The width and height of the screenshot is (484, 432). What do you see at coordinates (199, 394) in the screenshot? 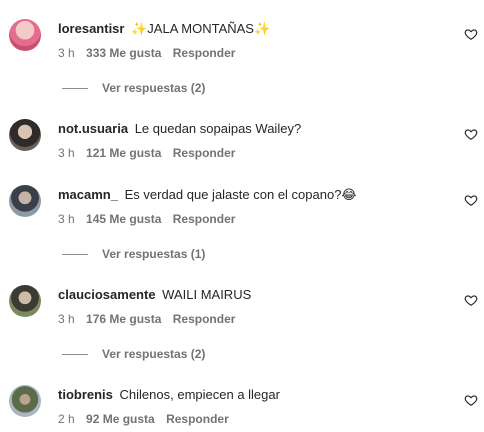
I see `comment-text: Chilenos, empiecen a llegar` at bounding box center [199, 394].